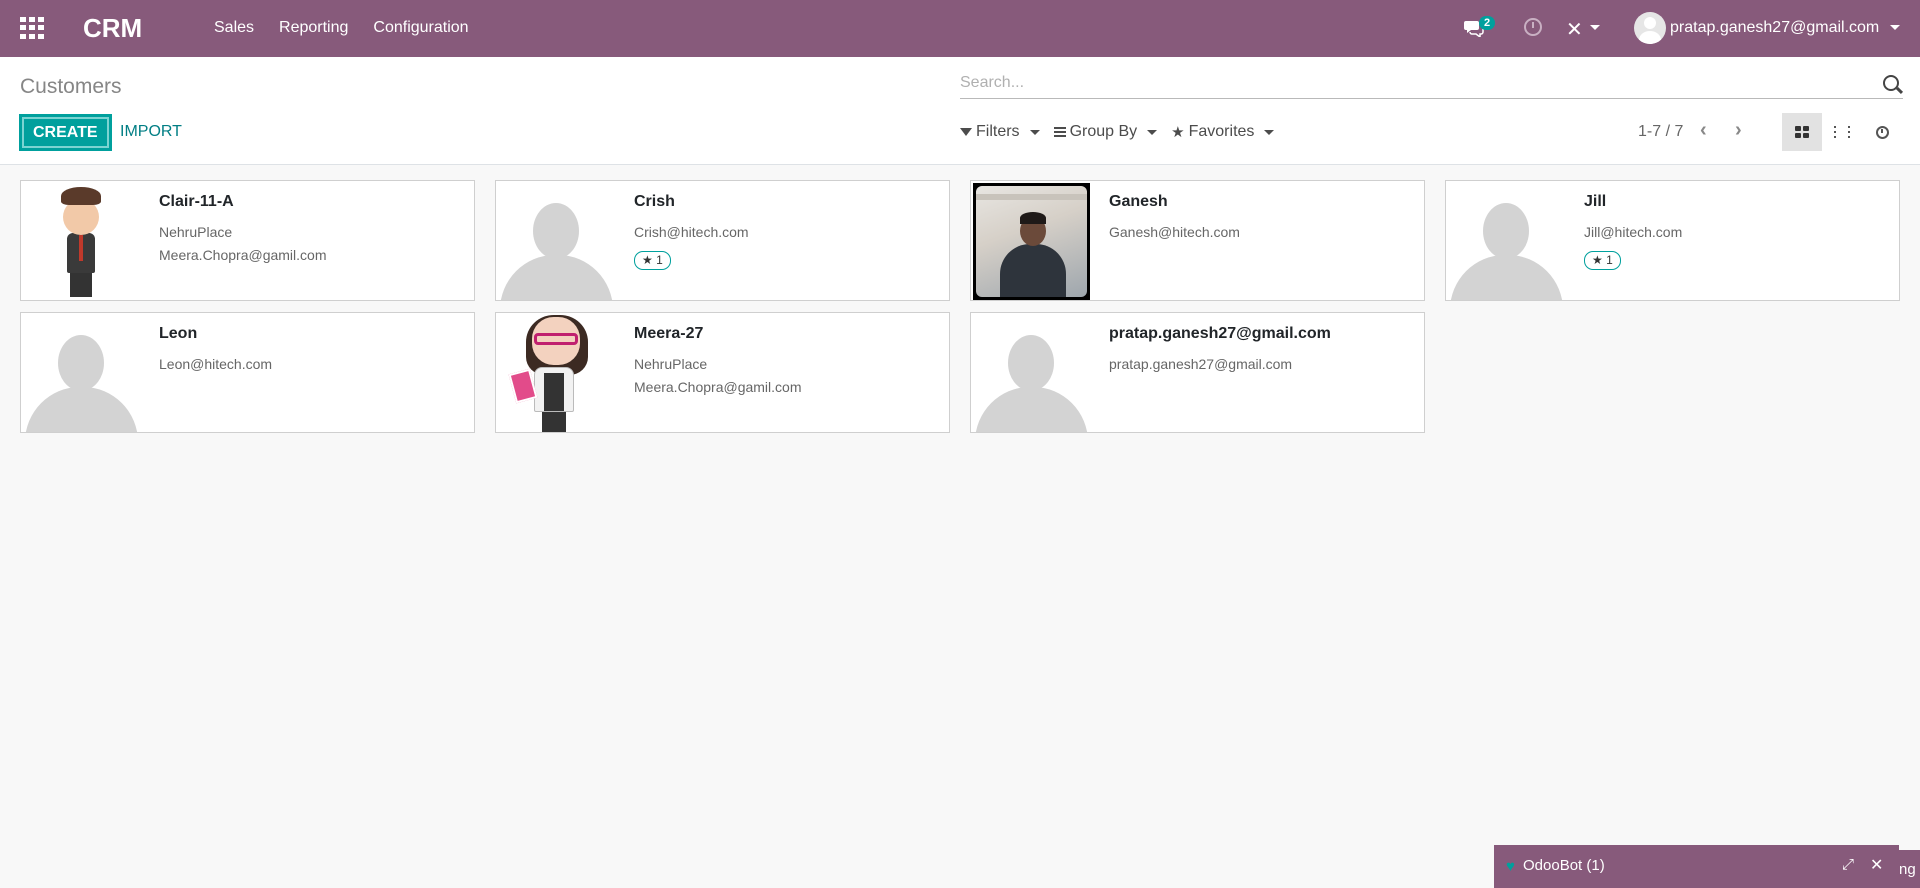 Image resolution: width=1920 pixels, height=888 pixels. I want to click on filters-dropdown: Filters, so click(1000, 132).